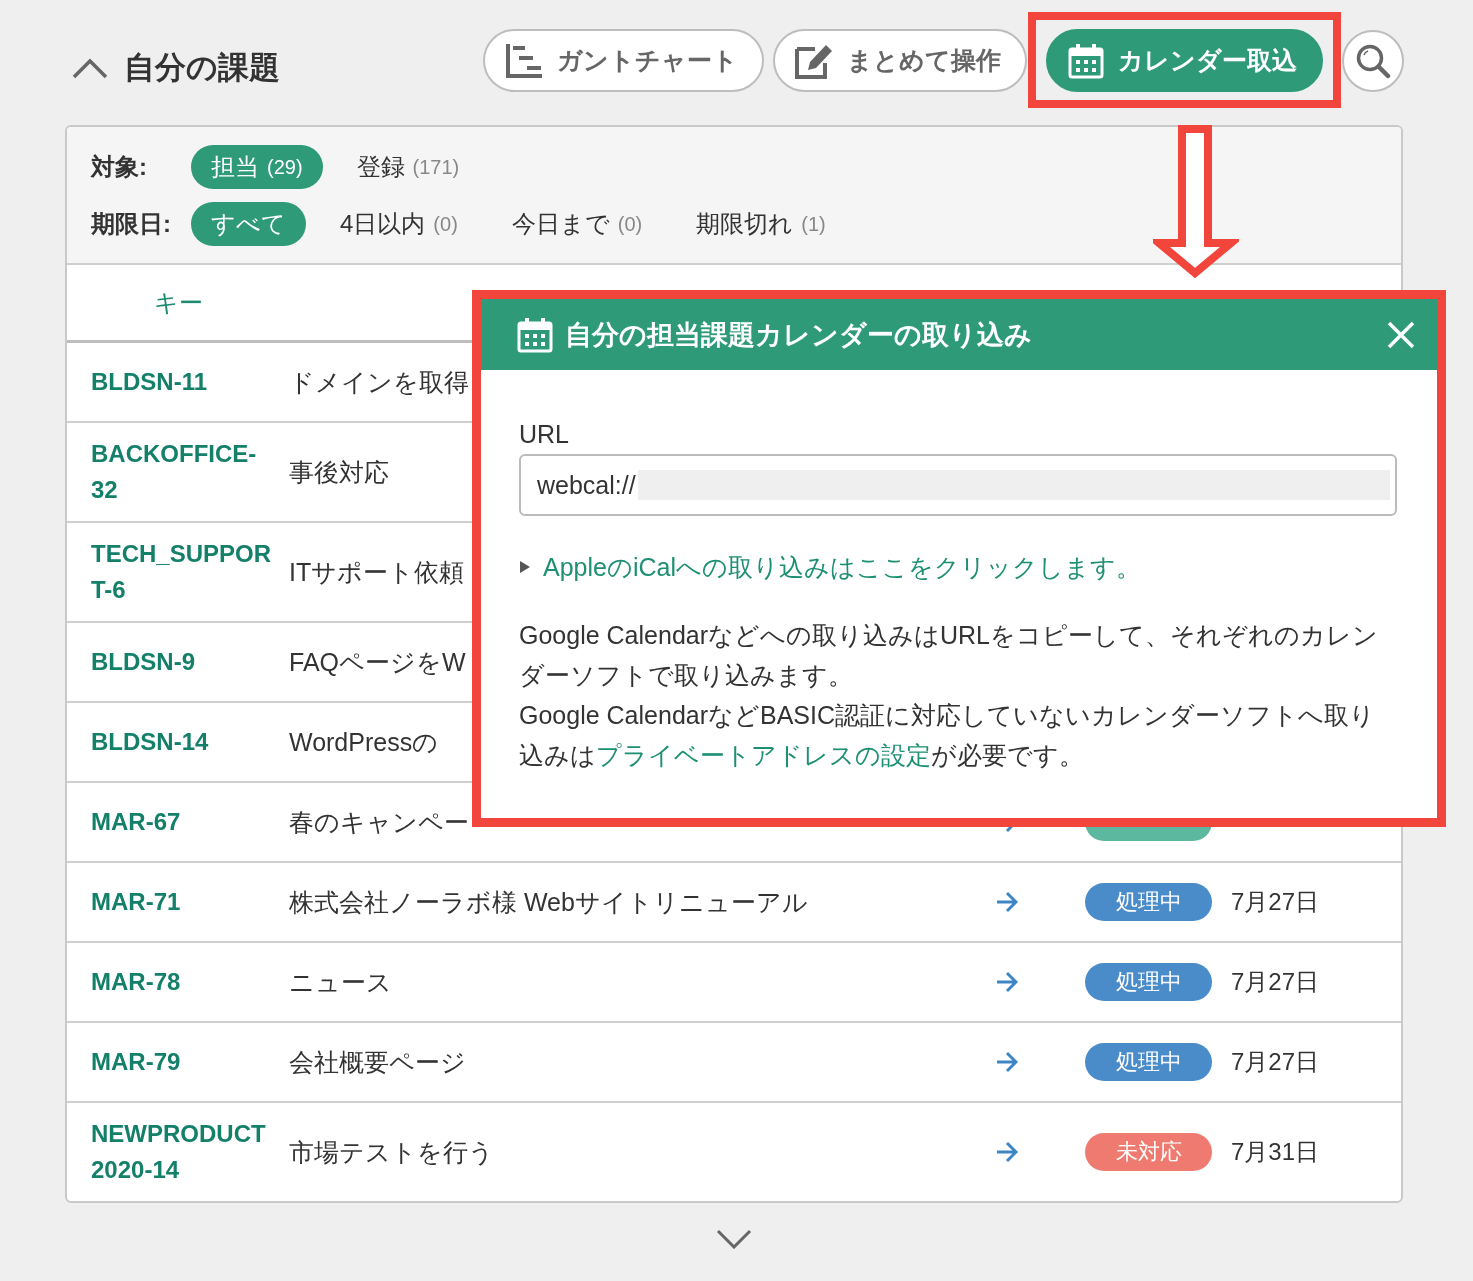 The width and height of the screenshot is (1473, 1281). What do you see at coordinates (379, 382) in the screenshot?
I see `issue-summary: ドメインを取得` at bounding box center [379, 382].